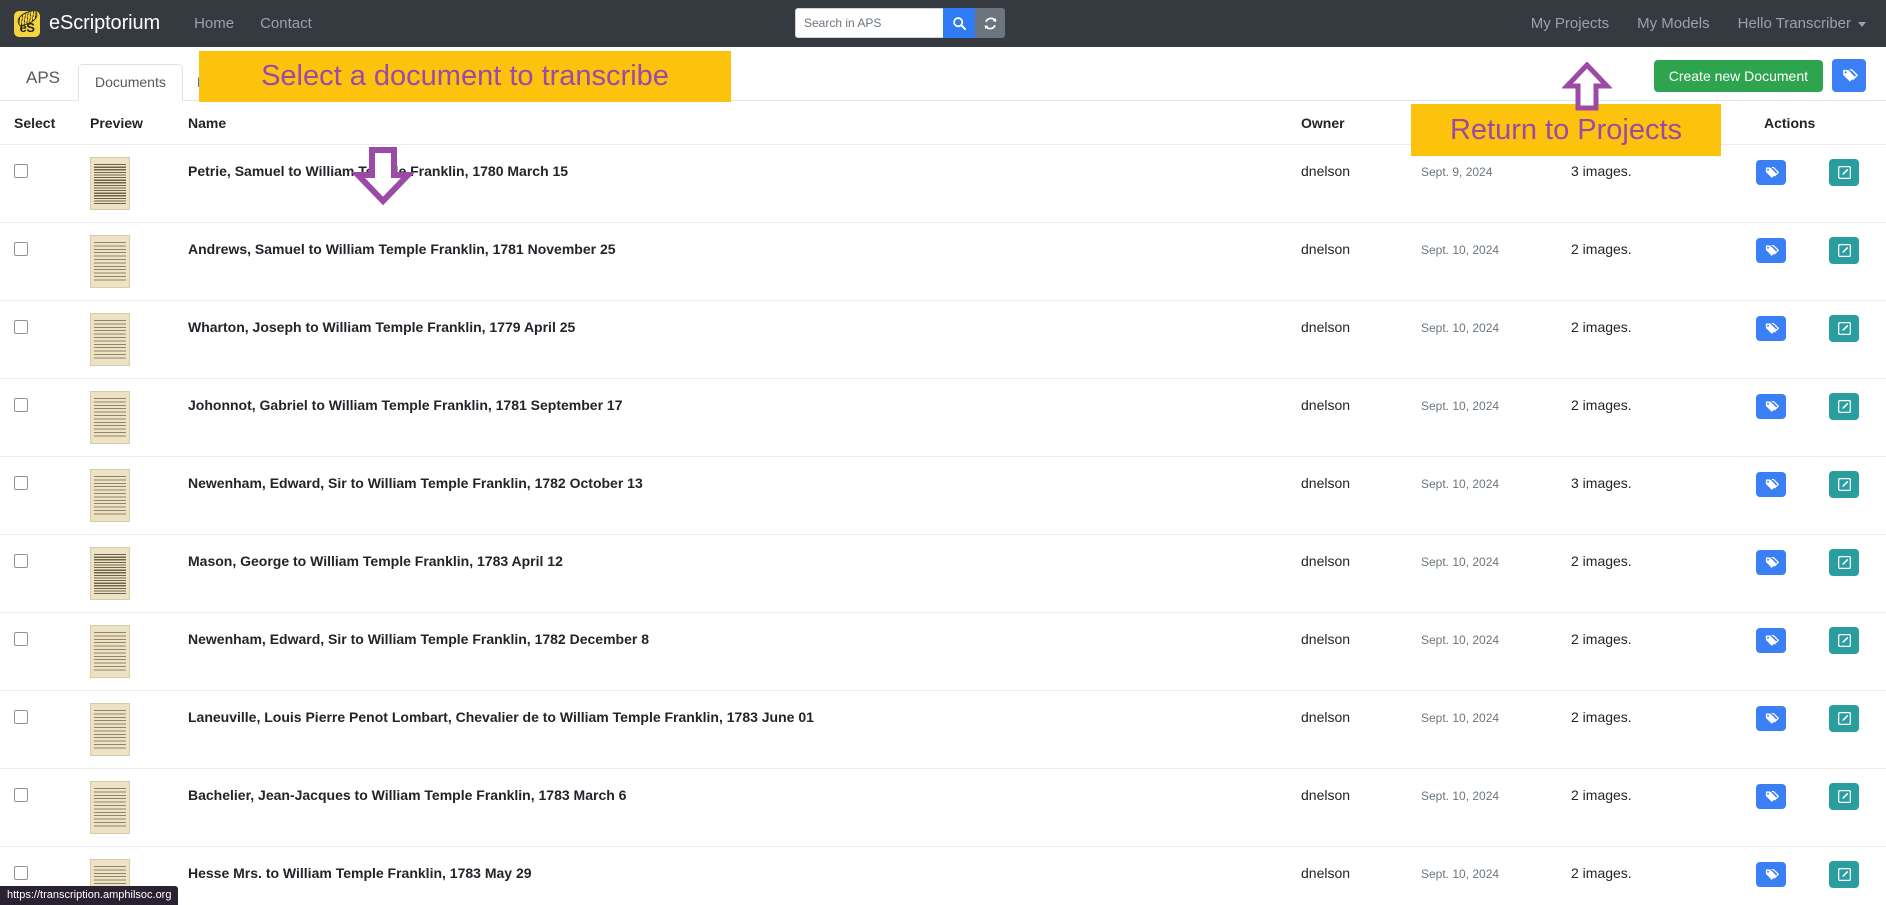  I want to click on column-header-name: Name, so click(744, 123).